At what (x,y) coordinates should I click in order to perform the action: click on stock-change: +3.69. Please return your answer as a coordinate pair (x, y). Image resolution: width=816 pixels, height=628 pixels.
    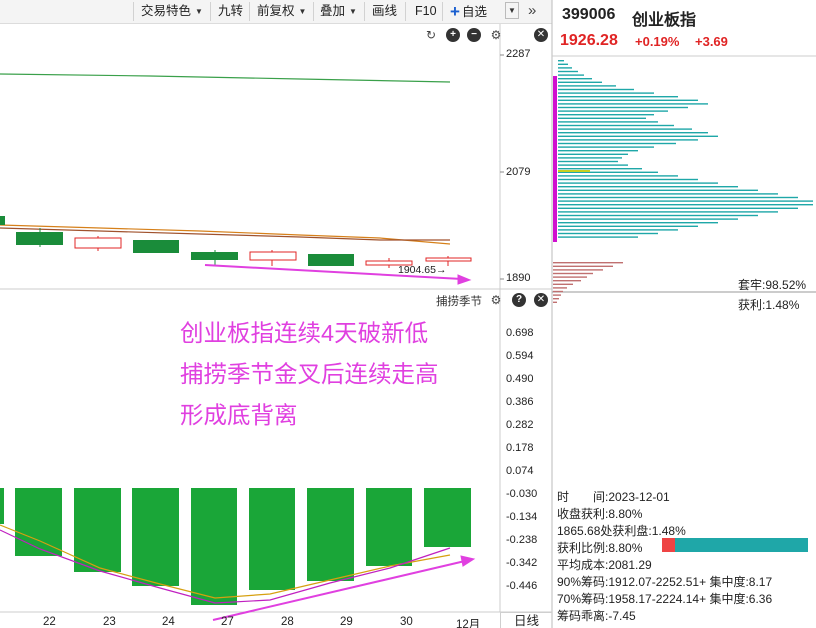
    Looking at the image, I should click on (711, 41).